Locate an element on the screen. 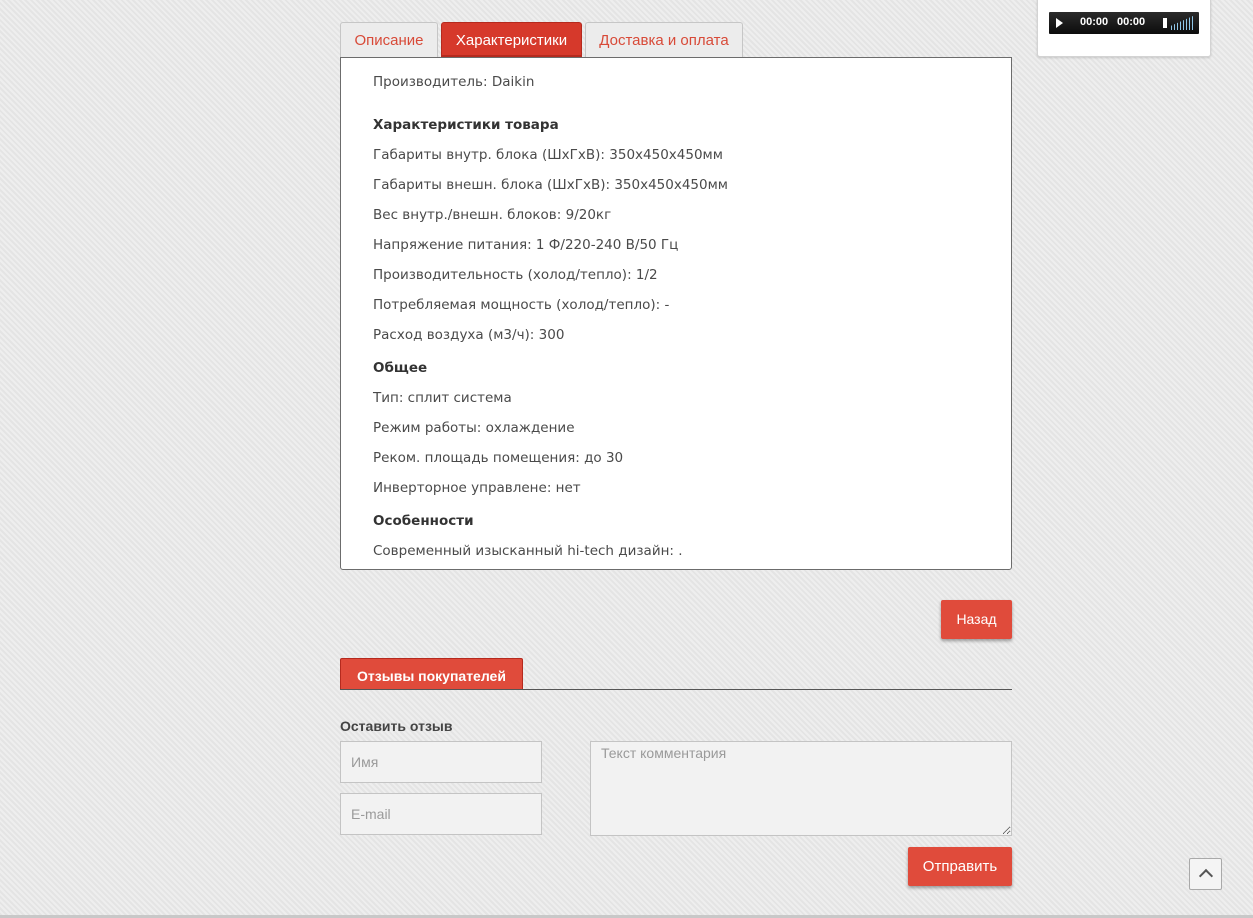 This screenshot has height=918, width=1253. volume-icon is located at coordinates (1165, 23).